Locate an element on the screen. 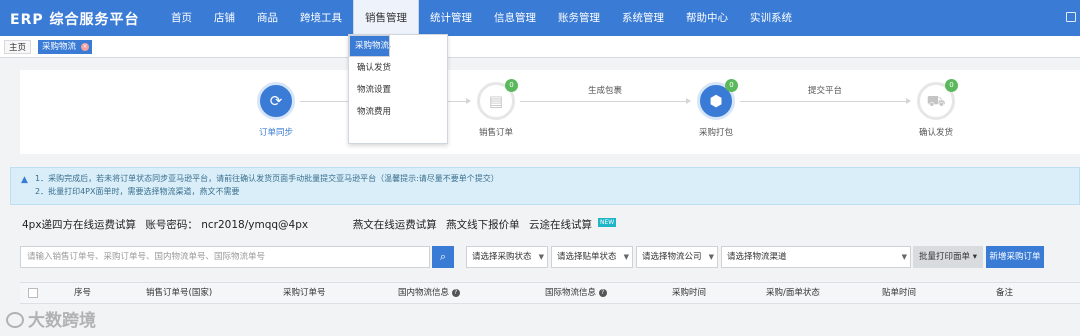 The width and height of the screenshot is (1080, 336). search-button: ⌕ is located at coordinates (443, 257).